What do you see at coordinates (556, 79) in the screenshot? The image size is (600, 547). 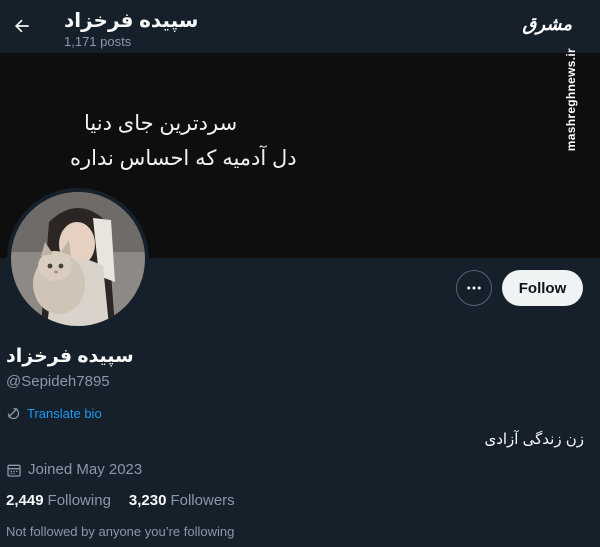 I see `news-watermark: مشرق mashreghnews.ir` at bounding box center [556, 79].